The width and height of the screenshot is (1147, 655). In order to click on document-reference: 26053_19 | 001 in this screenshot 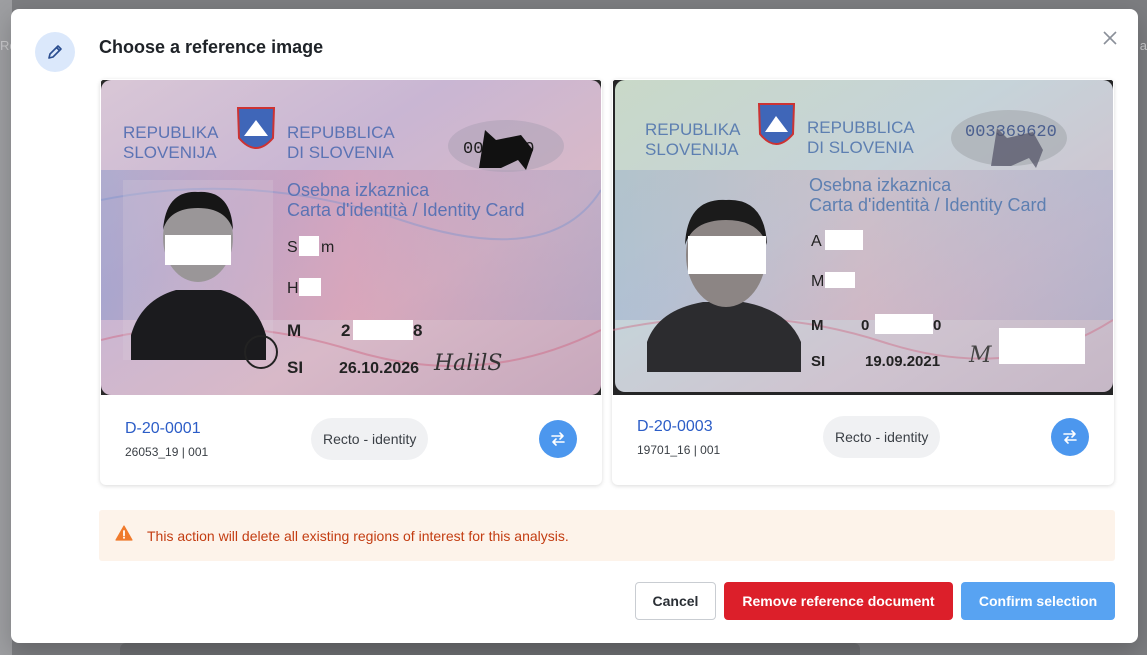, I will do `click(167, 452)`.